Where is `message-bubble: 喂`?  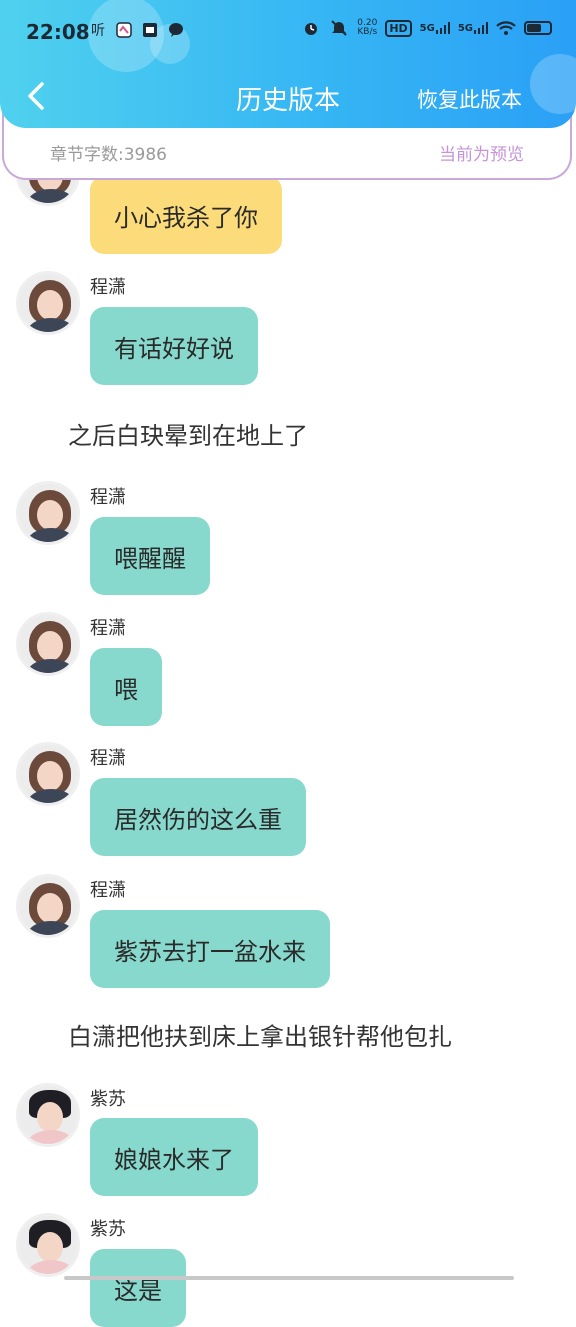 message-bubble: 喂 is located at coordinates (126, 687).